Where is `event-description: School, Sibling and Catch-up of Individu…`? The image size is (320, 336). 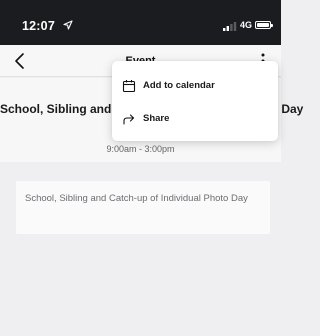 event-description: School, Sibling and Catch-up of Individu… is located at coordinates (136, 198).